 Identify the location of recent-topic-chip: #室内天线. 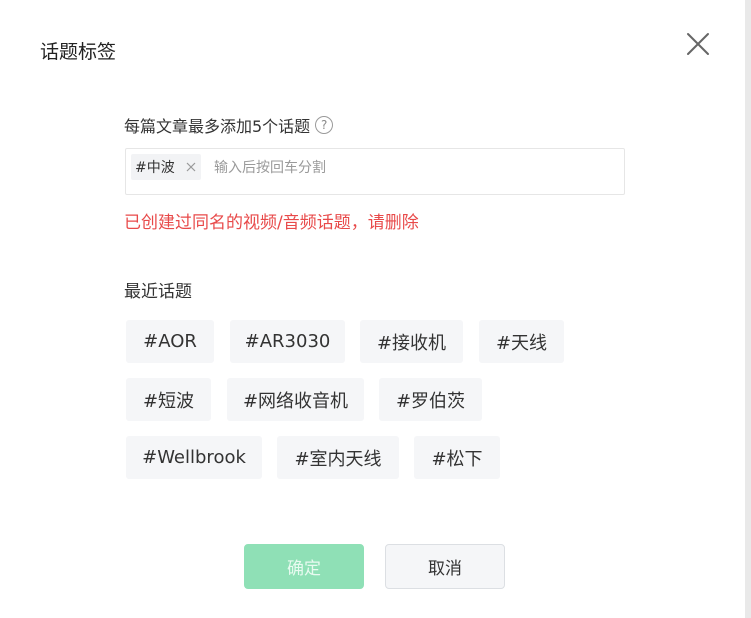
(338, 457).